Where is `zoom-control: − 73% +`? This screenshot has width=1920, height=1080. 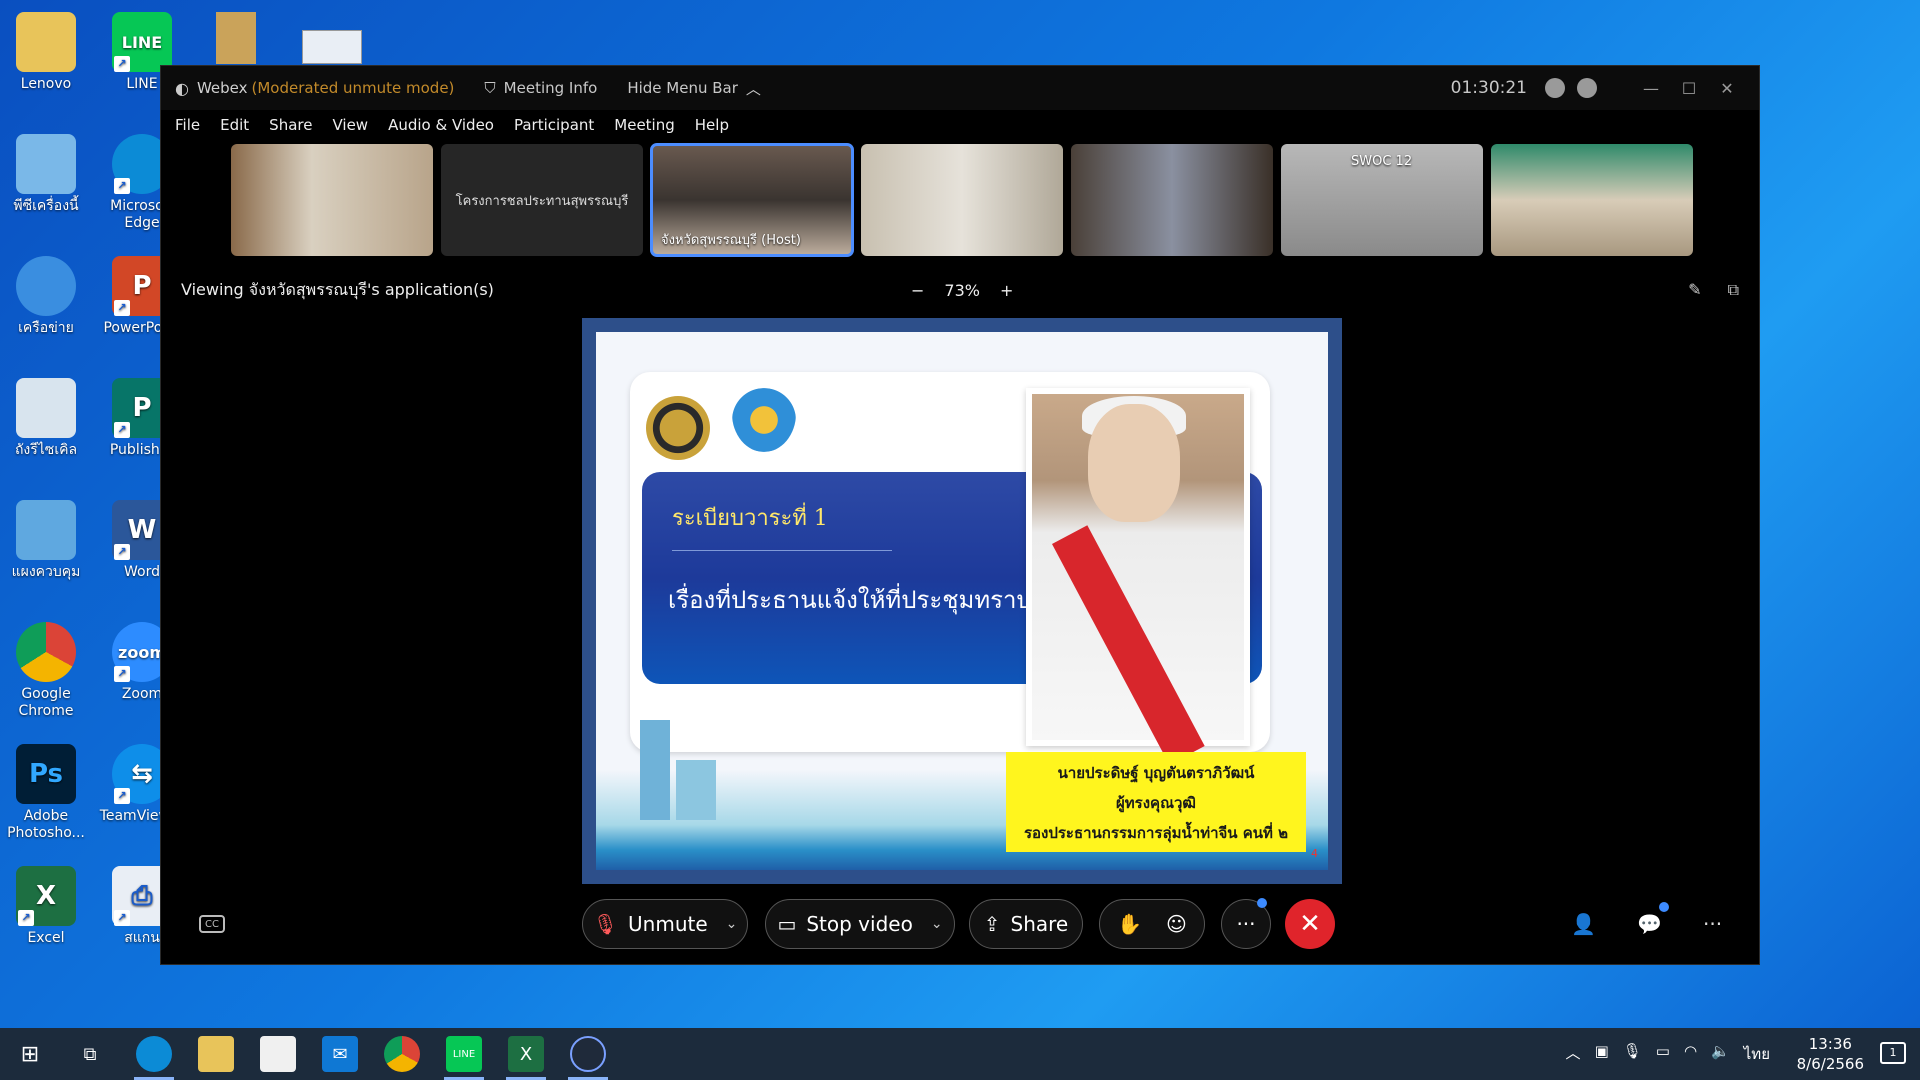 zoom-control: − 73% + is located at coordinates (962, 290).